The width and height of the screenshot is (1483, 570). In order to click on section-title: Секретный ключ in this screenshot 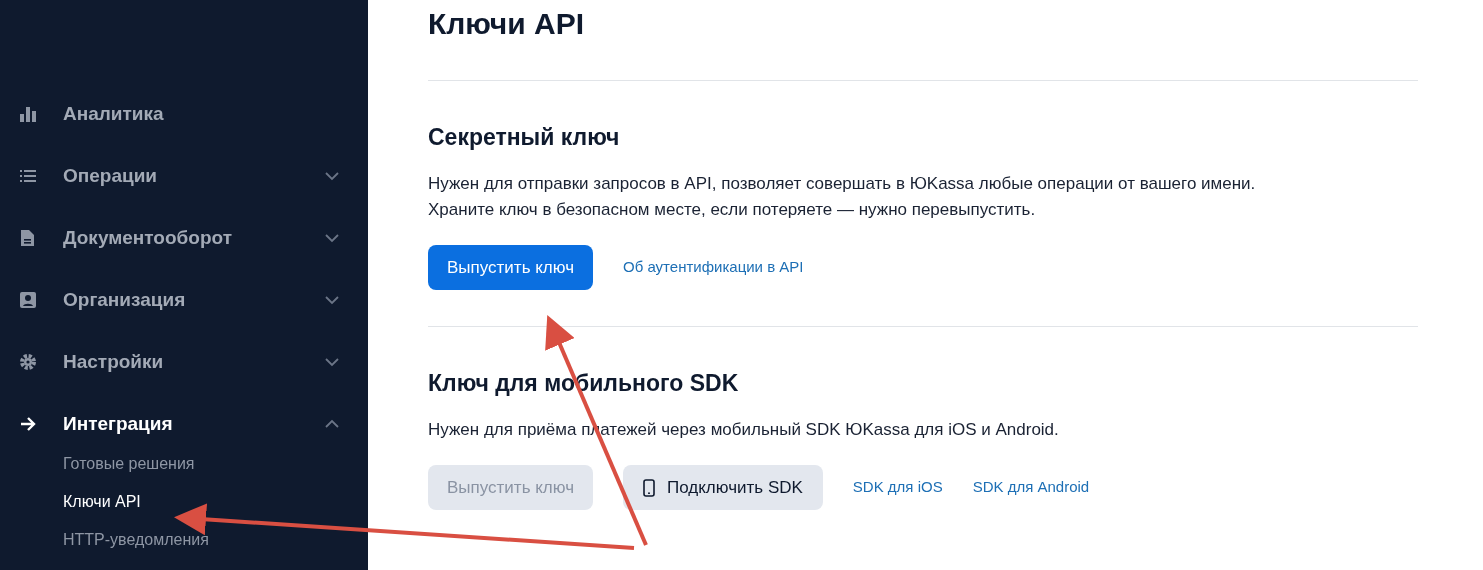, I will do `click(524, 137)`.